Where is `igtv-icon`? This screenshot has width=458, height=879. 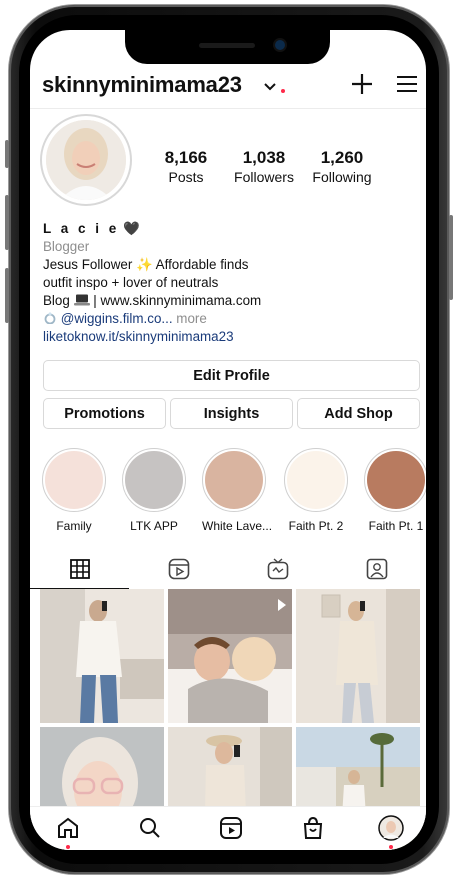 igtv-icon is located at coordinates (277, 569).